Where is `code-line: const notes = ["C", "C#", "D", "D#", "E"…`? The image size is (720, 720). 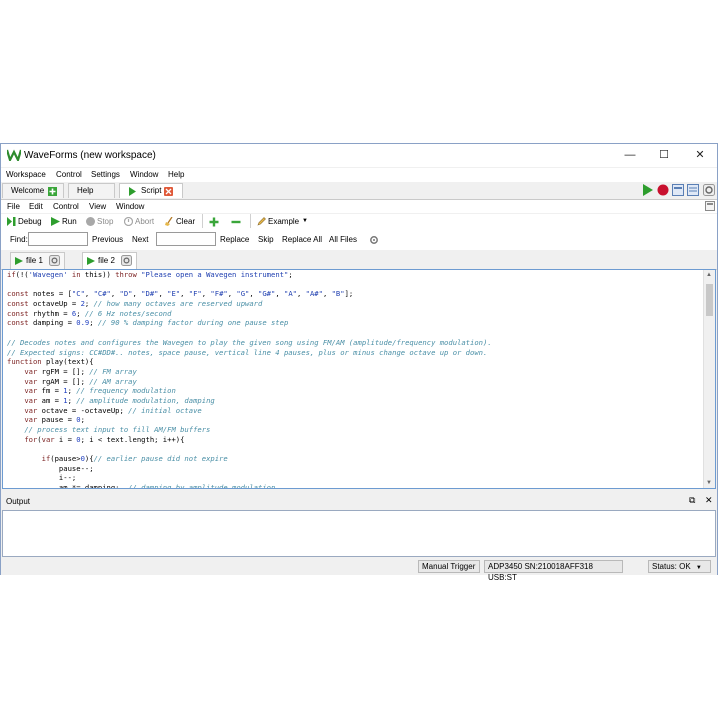
code-line: const notes = ["C", "C#", "D", "D#", "E"… is located at coordinates (249, 294).